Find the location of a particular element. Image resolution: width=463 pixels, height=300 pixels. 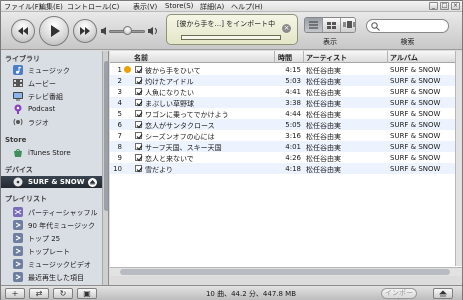

track-row: 10 雪だより 4:18 松任谷由実 SURF & SNOW is located at coordinates (282, 168).